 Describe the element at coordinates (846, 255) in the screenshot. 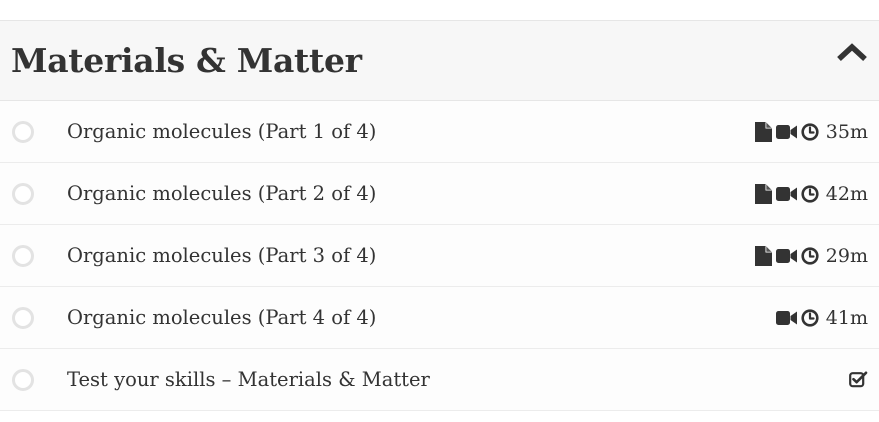

I see `lesson-duration: 29m` at that location.